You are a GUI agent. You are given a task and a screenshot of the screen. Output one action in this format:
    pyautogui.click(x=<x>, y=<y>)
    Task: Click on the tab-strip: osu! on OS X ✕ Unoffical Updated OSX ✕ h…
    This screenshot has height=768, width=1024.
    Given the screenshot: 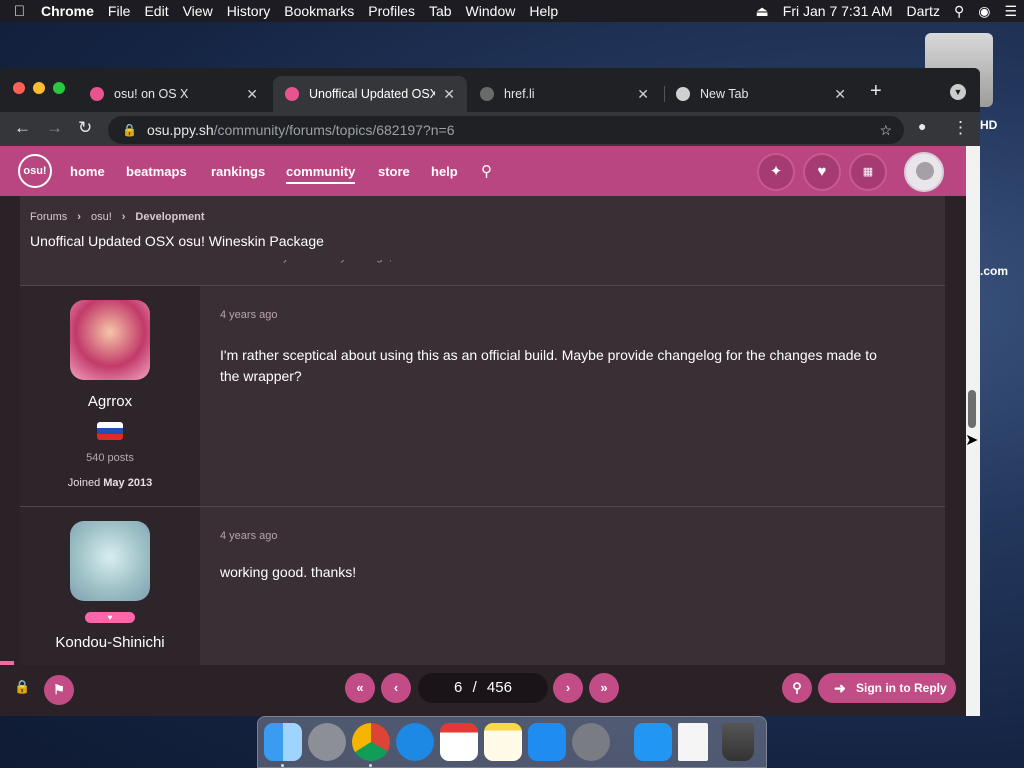 What is the action you would take?
    pyautogui.click(x=490, y=90)
    